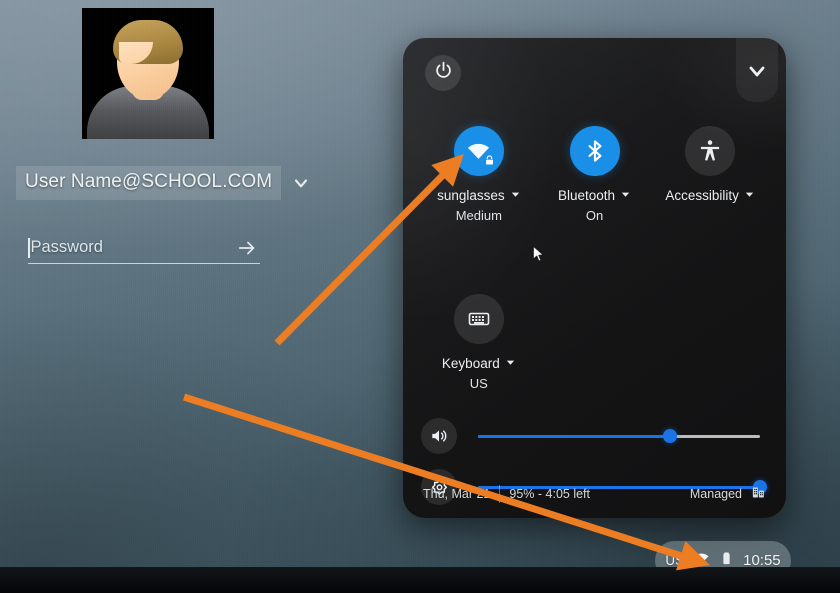 The image size is (840, 593). Describe the element at coordinates (134, 247) in the screenshot. I see `password-input: Password` at that location.